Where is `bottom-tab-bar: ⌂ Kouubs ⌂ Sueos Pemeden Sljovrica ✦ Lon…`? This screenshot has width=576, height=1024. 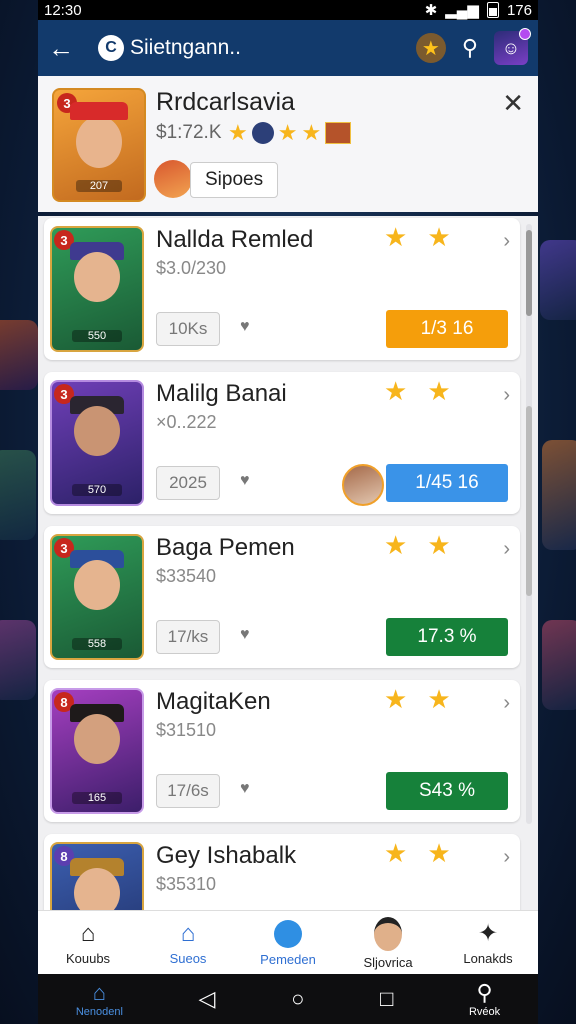
bottom-tab-bar: ⌂ Kouubs ⌂ Sueos Pemeden Sljovrica ✦ Lon… is located at coordinates (288, 942).